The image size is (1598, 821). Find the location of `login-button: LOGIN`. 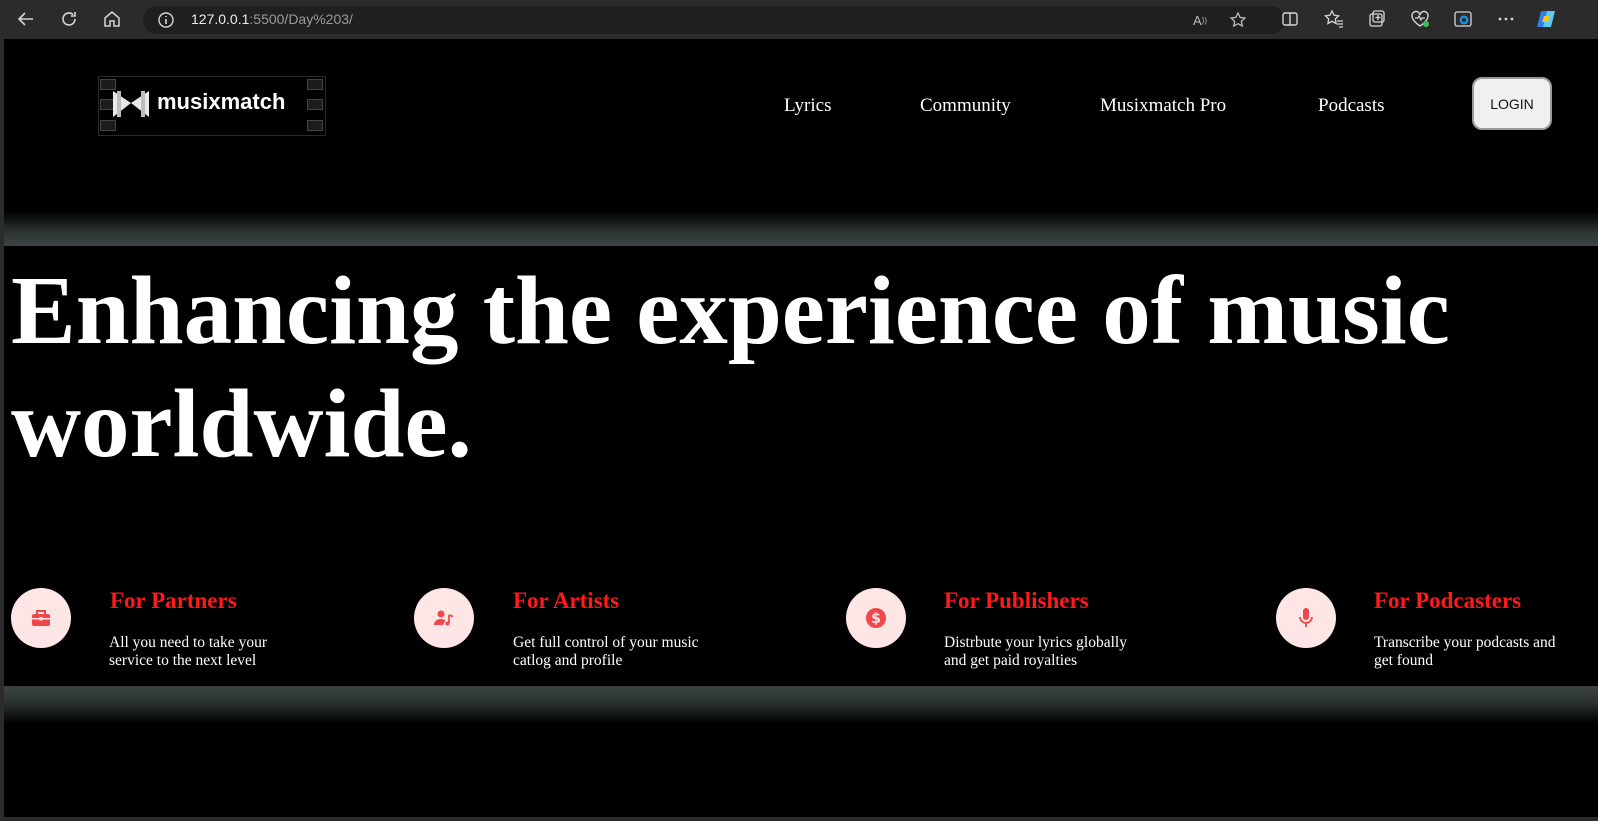

login-button: LOGIN is located at coordinates (1512, 103).